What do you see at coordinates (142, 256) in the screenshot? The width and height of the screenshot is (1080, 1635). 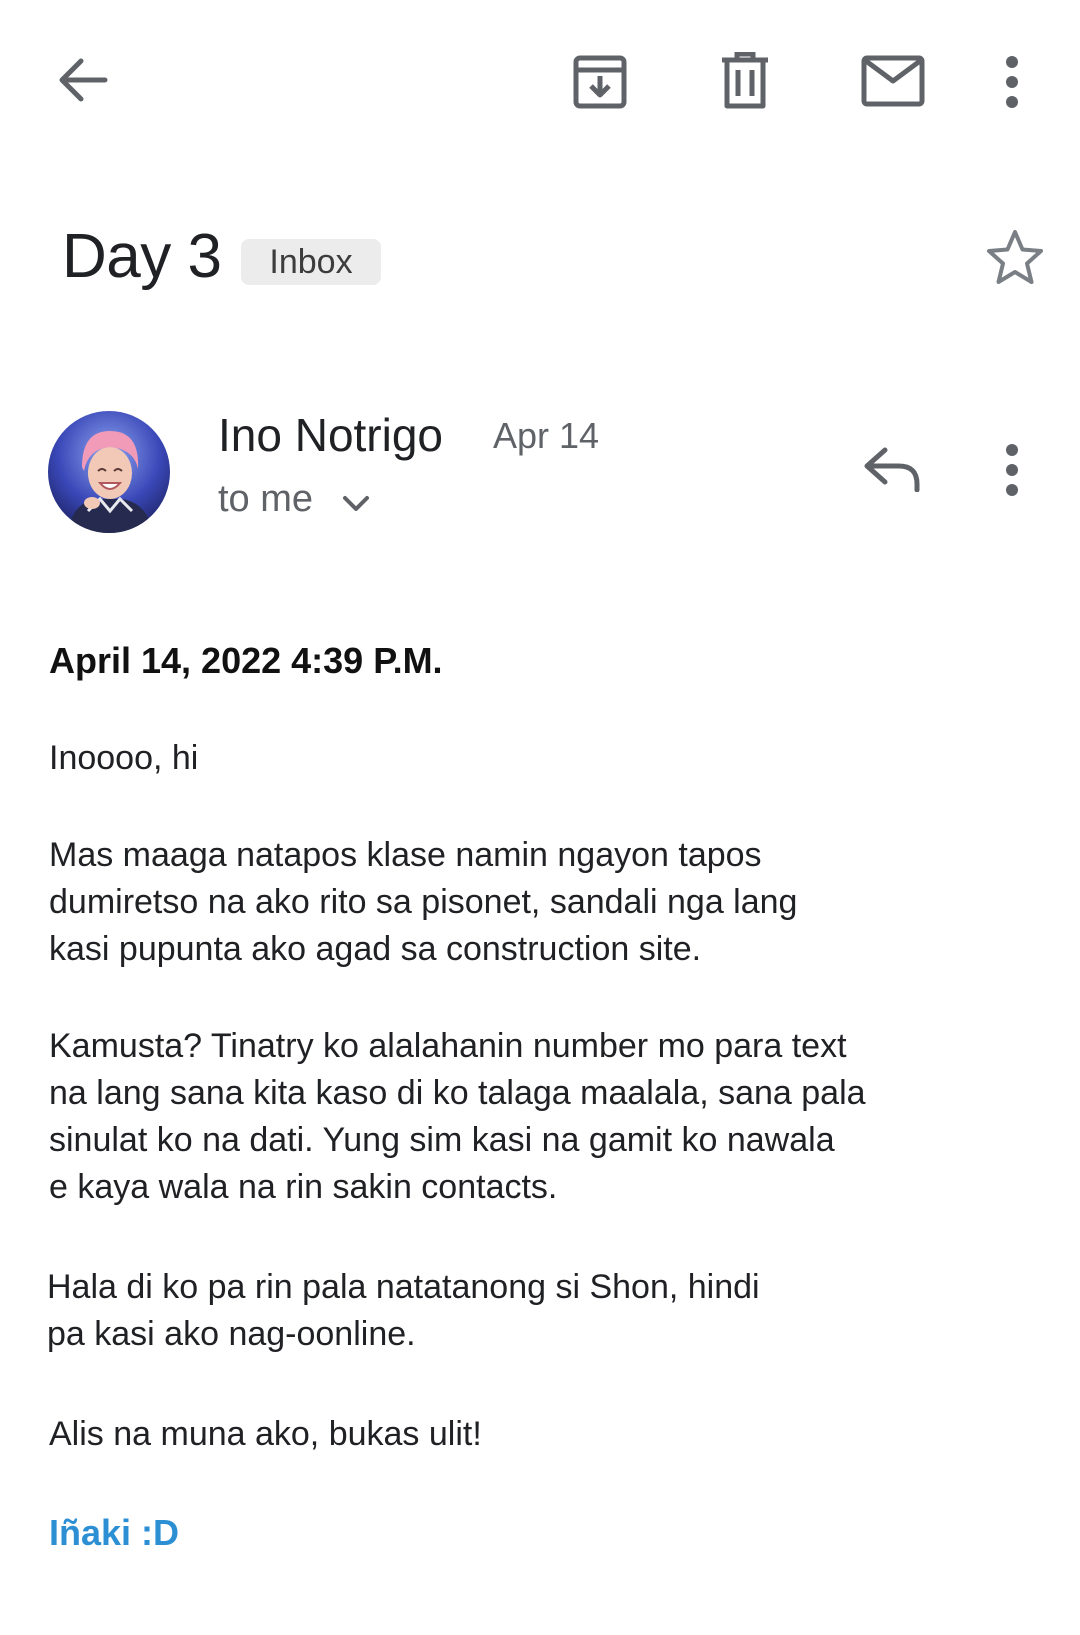 I see `email-subject: Day 3` at bounding box center [142, 256].